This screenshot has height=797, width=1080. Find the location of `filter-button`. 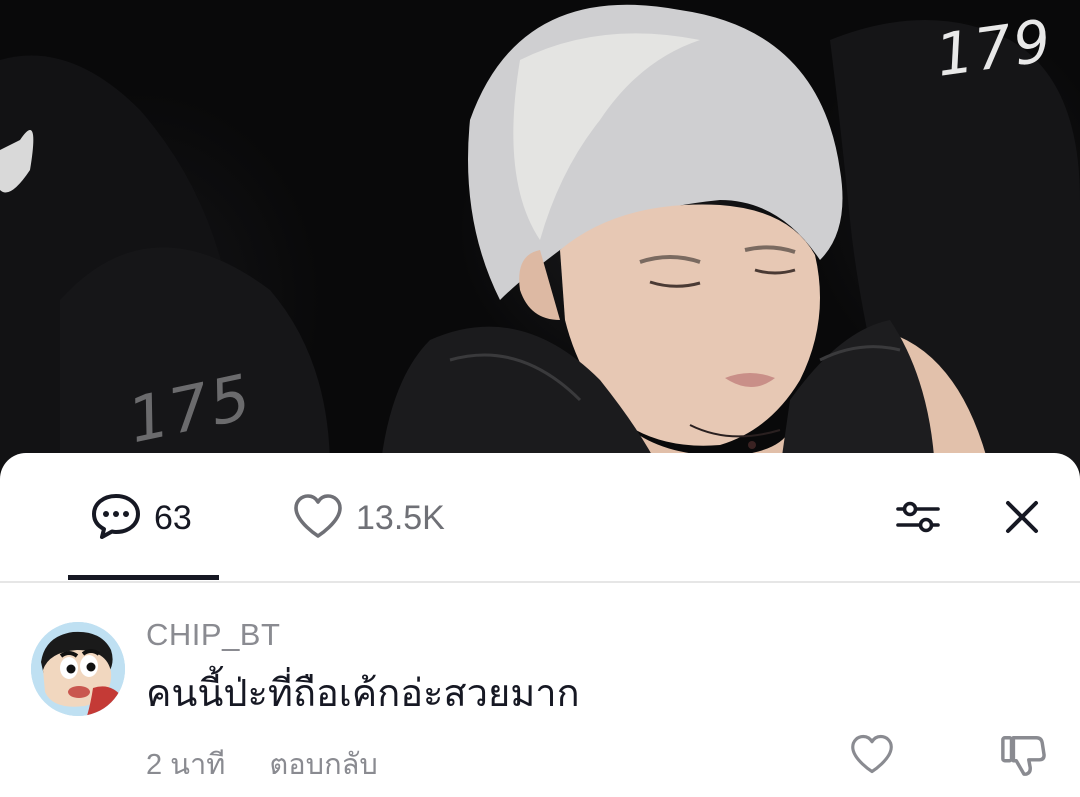

filter-button is located at coordinates (918, 519).